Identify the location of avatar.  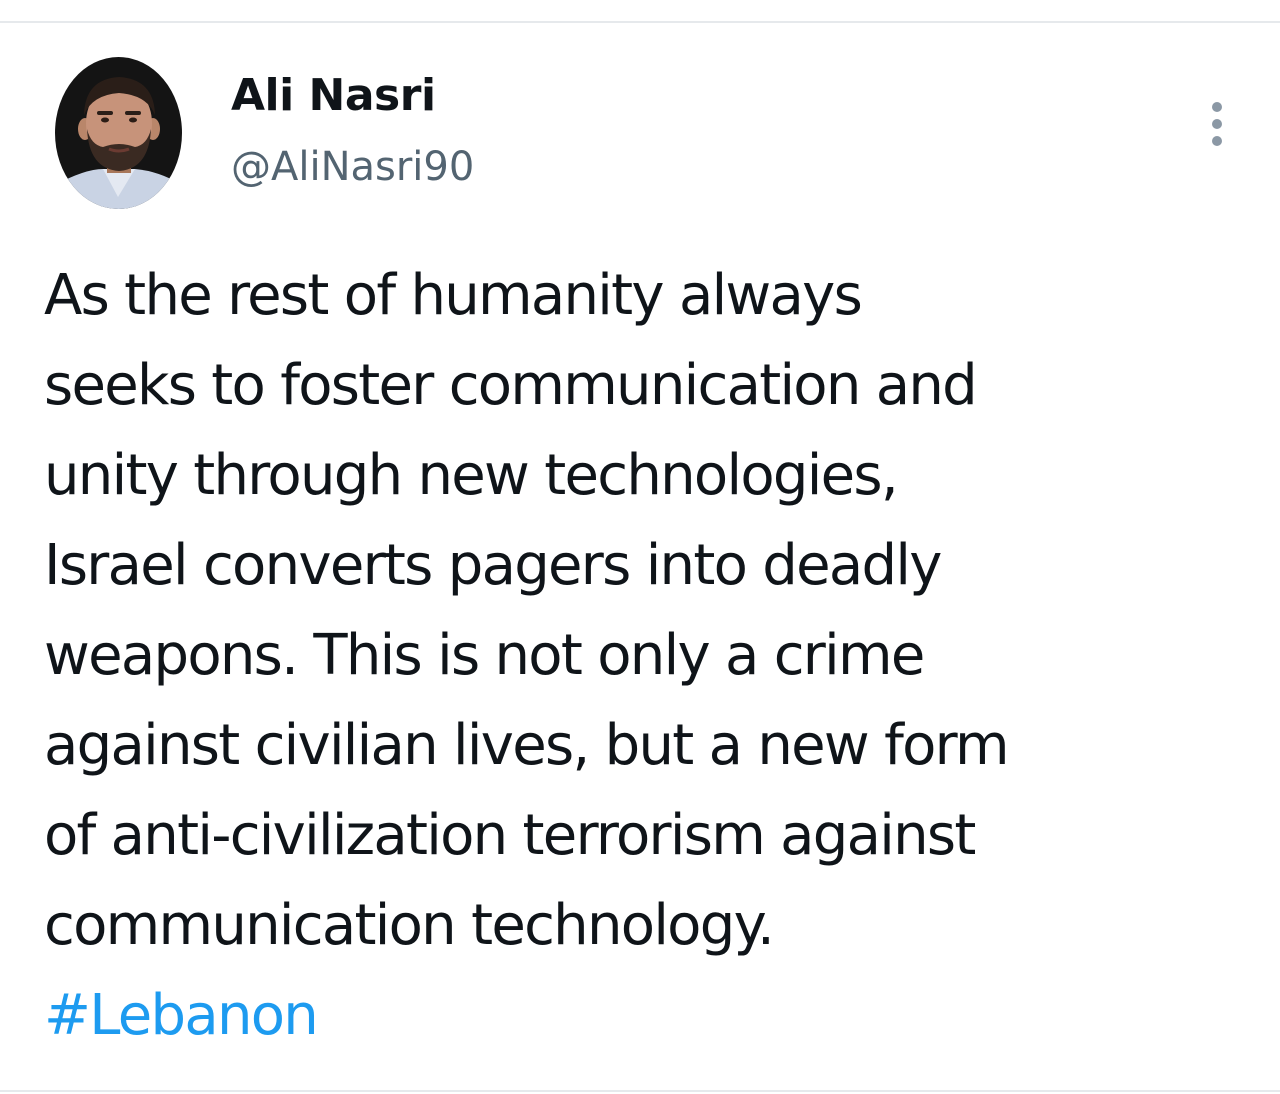
(118, 133).